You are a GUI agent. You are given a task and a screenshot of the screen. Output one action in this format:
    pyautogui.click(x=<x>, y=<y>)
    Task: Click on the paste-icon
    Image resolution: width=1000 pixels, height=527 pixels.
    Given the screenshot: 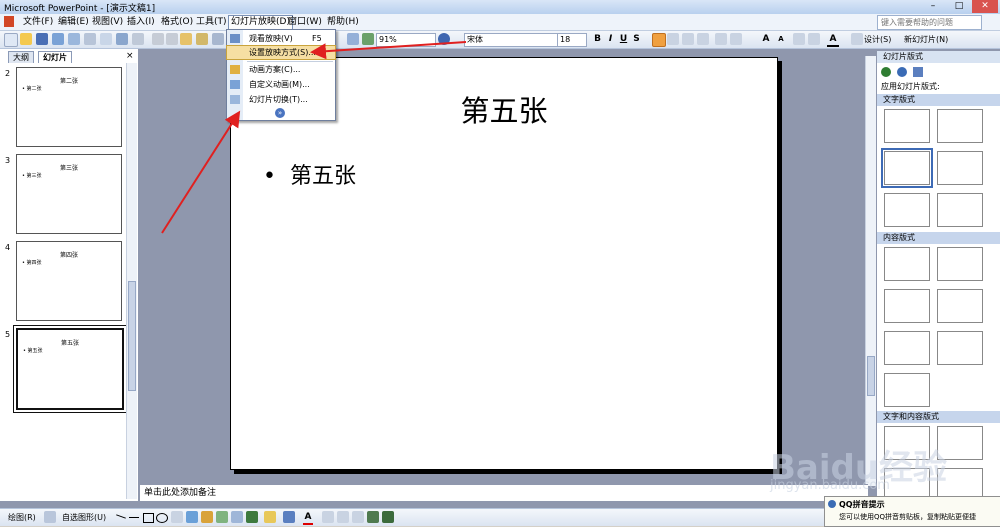 What is the action you would take?
    pyautogui.click(x=186, y=39)
    